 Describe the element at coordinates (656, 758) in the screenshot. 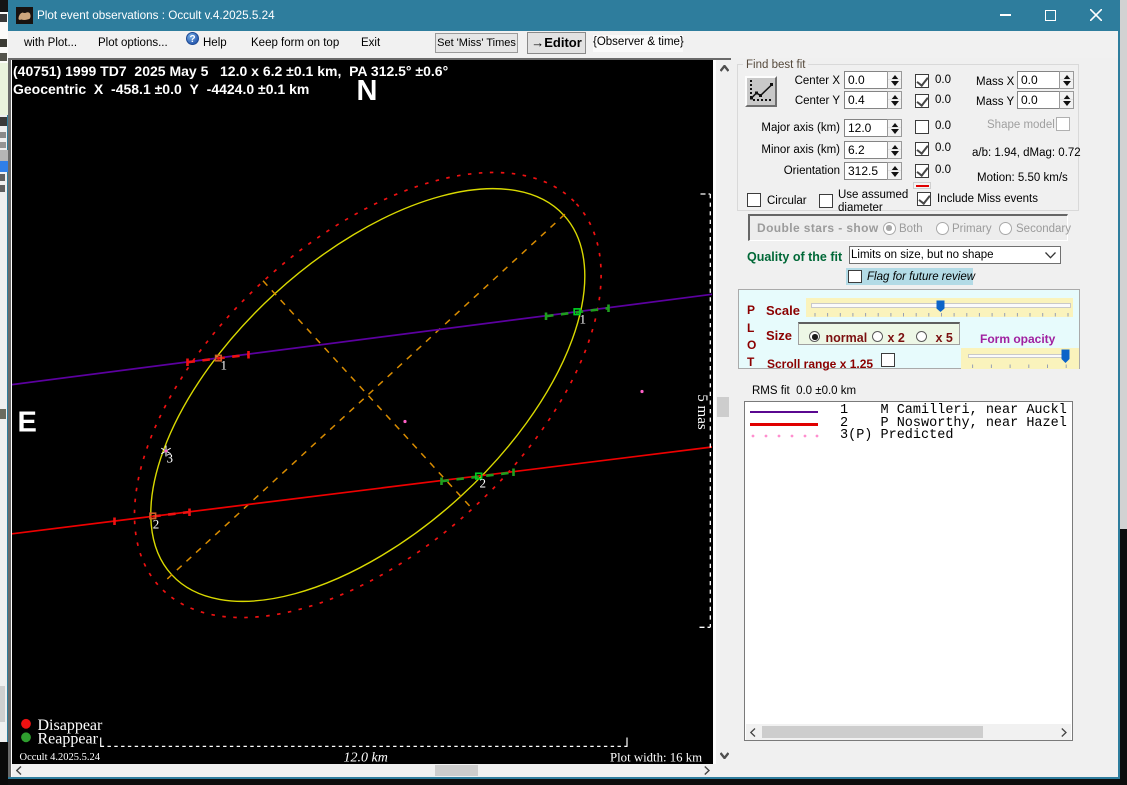

I see `svg-text: Plot width: 16 km` at that location.